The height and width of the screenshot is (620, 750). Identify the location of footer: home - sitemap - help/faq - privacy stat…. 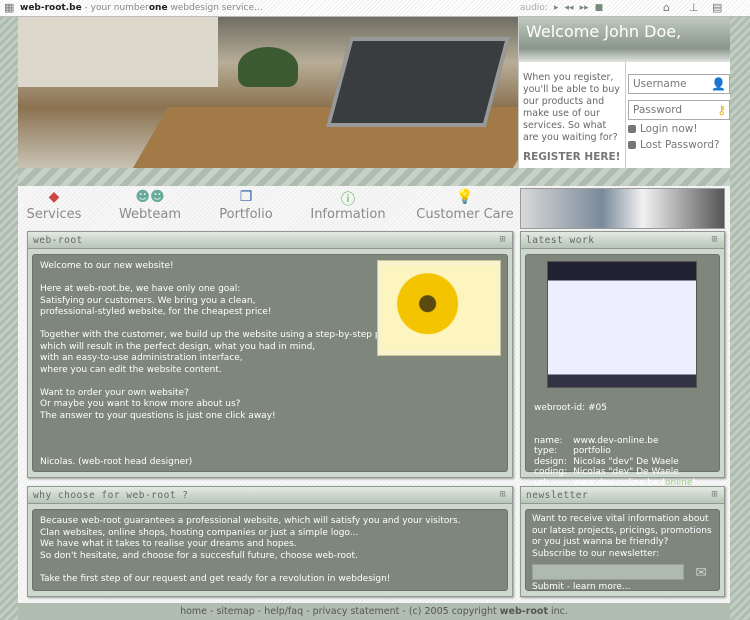
(374, 611).